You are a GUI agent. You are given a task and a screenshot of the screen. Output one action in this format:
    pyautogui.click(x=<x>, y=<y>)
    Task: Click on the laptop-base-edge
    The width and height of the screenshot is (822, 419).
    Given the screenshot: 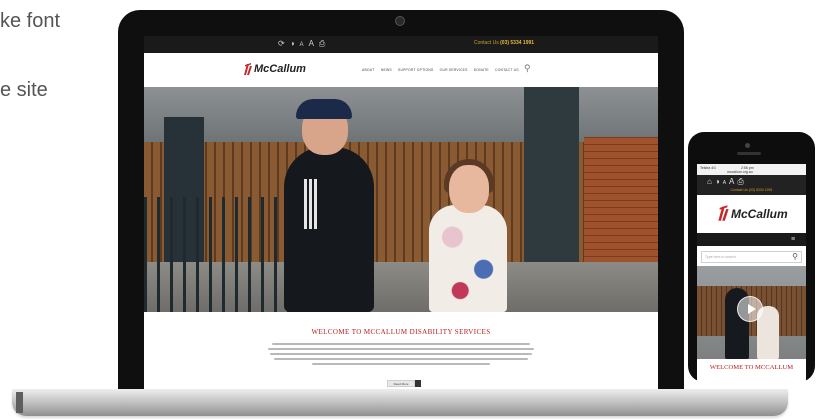 What is the action you would take?
    pyautogui.click(x=19, y=402)
    